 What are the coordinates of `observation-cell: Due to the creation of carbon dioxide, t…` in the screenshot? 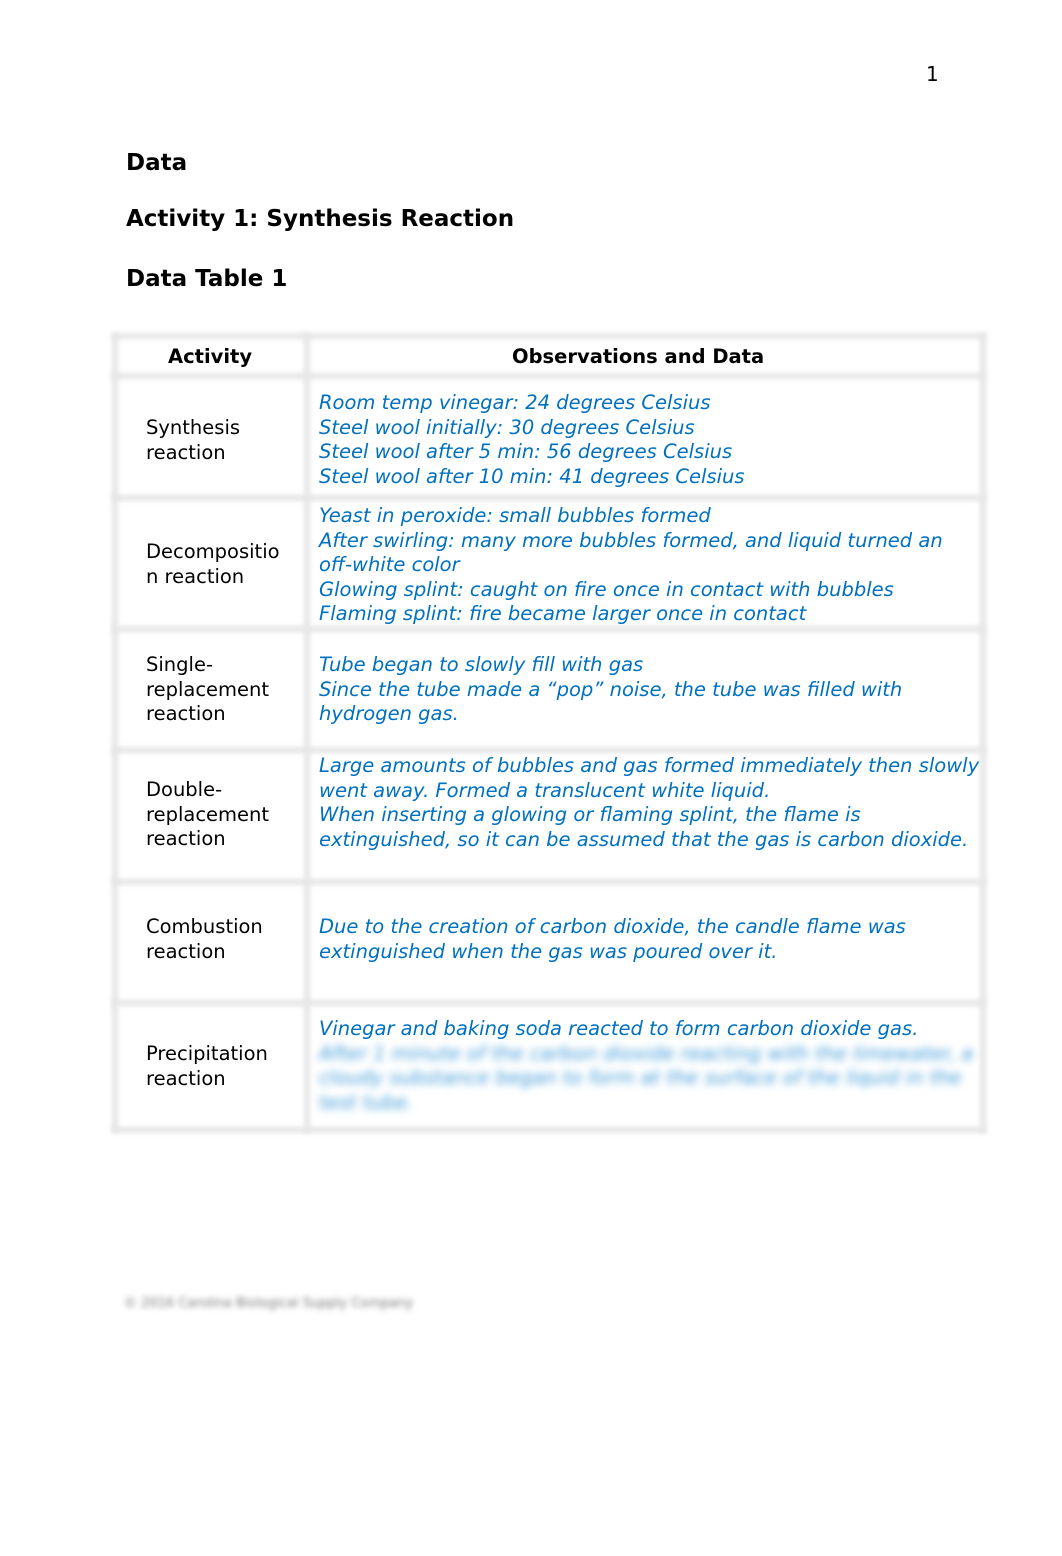 It's located at (650, 939).